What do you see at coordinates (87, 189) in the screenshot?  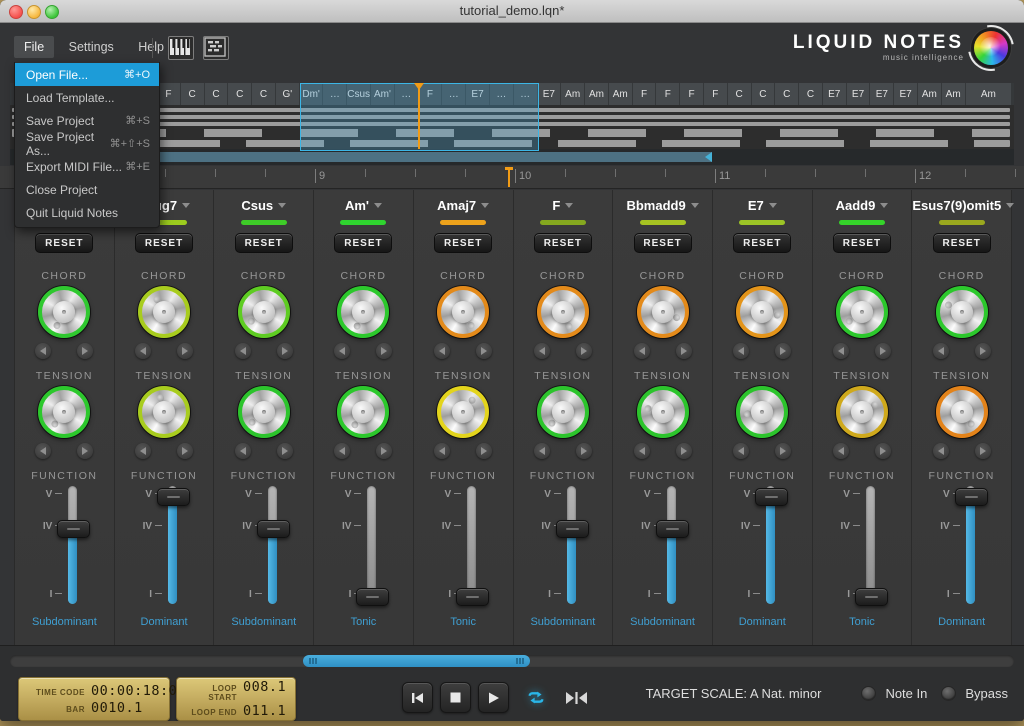 I see `menu-item: Close Project` at bounding box center [87, 189].